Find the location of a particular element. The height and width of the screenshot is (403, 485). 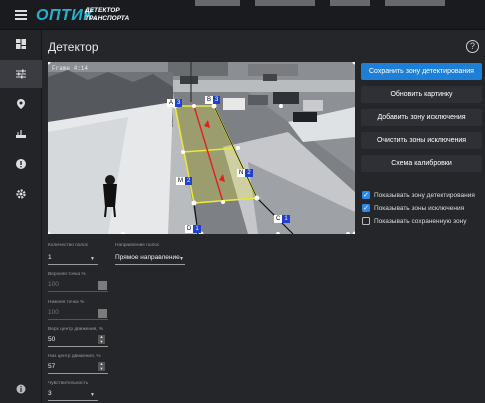

show-detection-zone-checkbox: ✓ Показывать зону детектирования is located at coordinates (418, 195).